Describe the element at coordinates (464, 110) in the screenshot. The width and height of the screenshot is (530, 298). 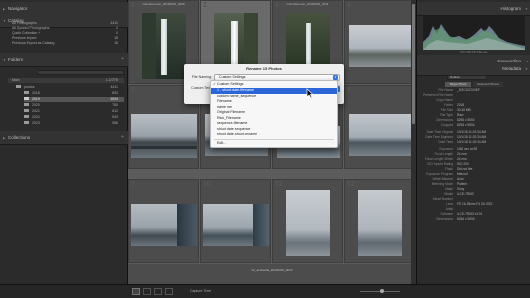
I see `field-value: 30.48 MB` at that location.